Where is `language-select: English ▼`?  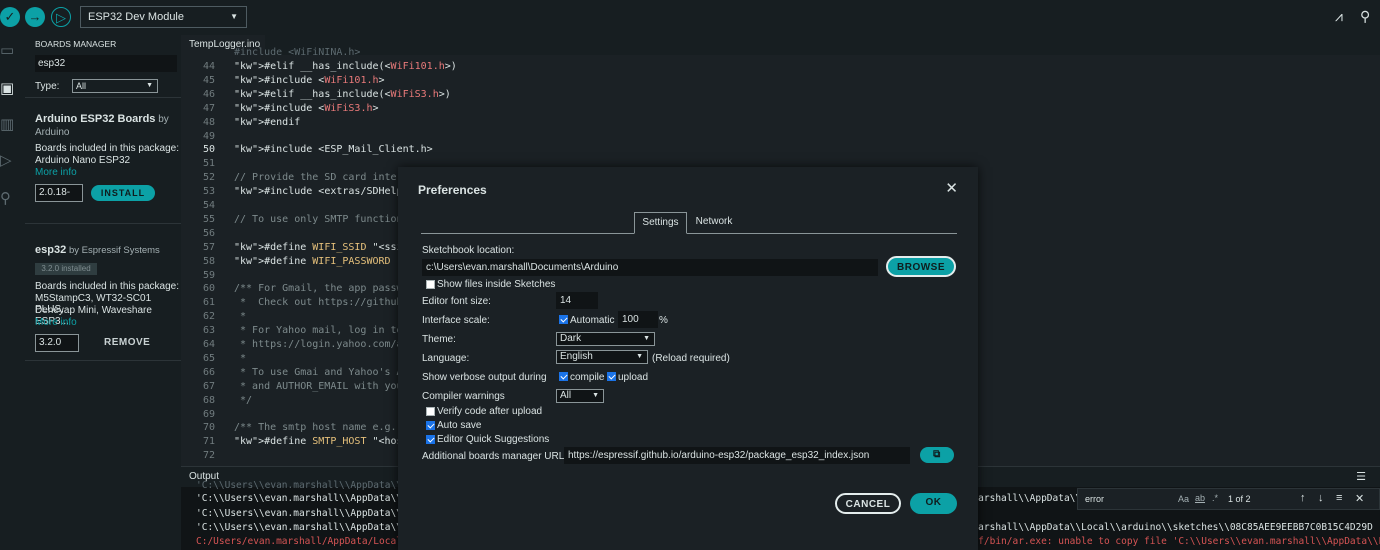 language-select: English ▼ is located at coordinates (602, 357).